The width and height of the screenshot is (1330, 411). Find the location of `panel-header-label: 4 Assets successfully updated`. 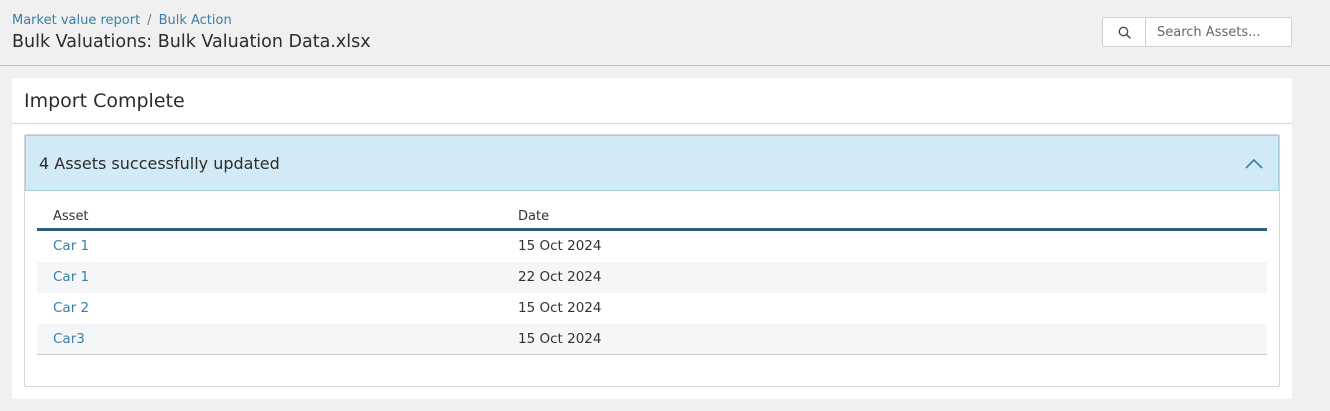

panel-header-label: 4 Assets successfully updated is located at coordinates (159, 163).